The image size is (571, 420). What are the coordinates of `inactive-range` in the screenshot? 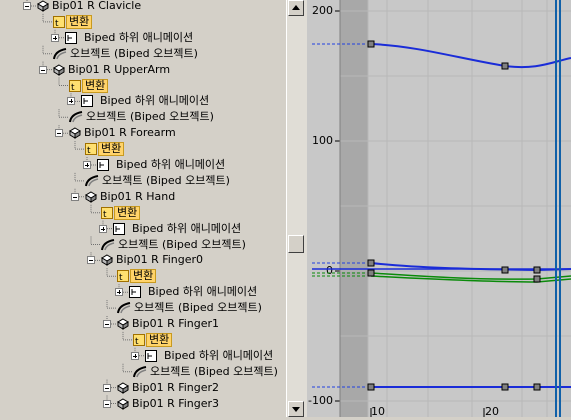 It's located at (354, 208).